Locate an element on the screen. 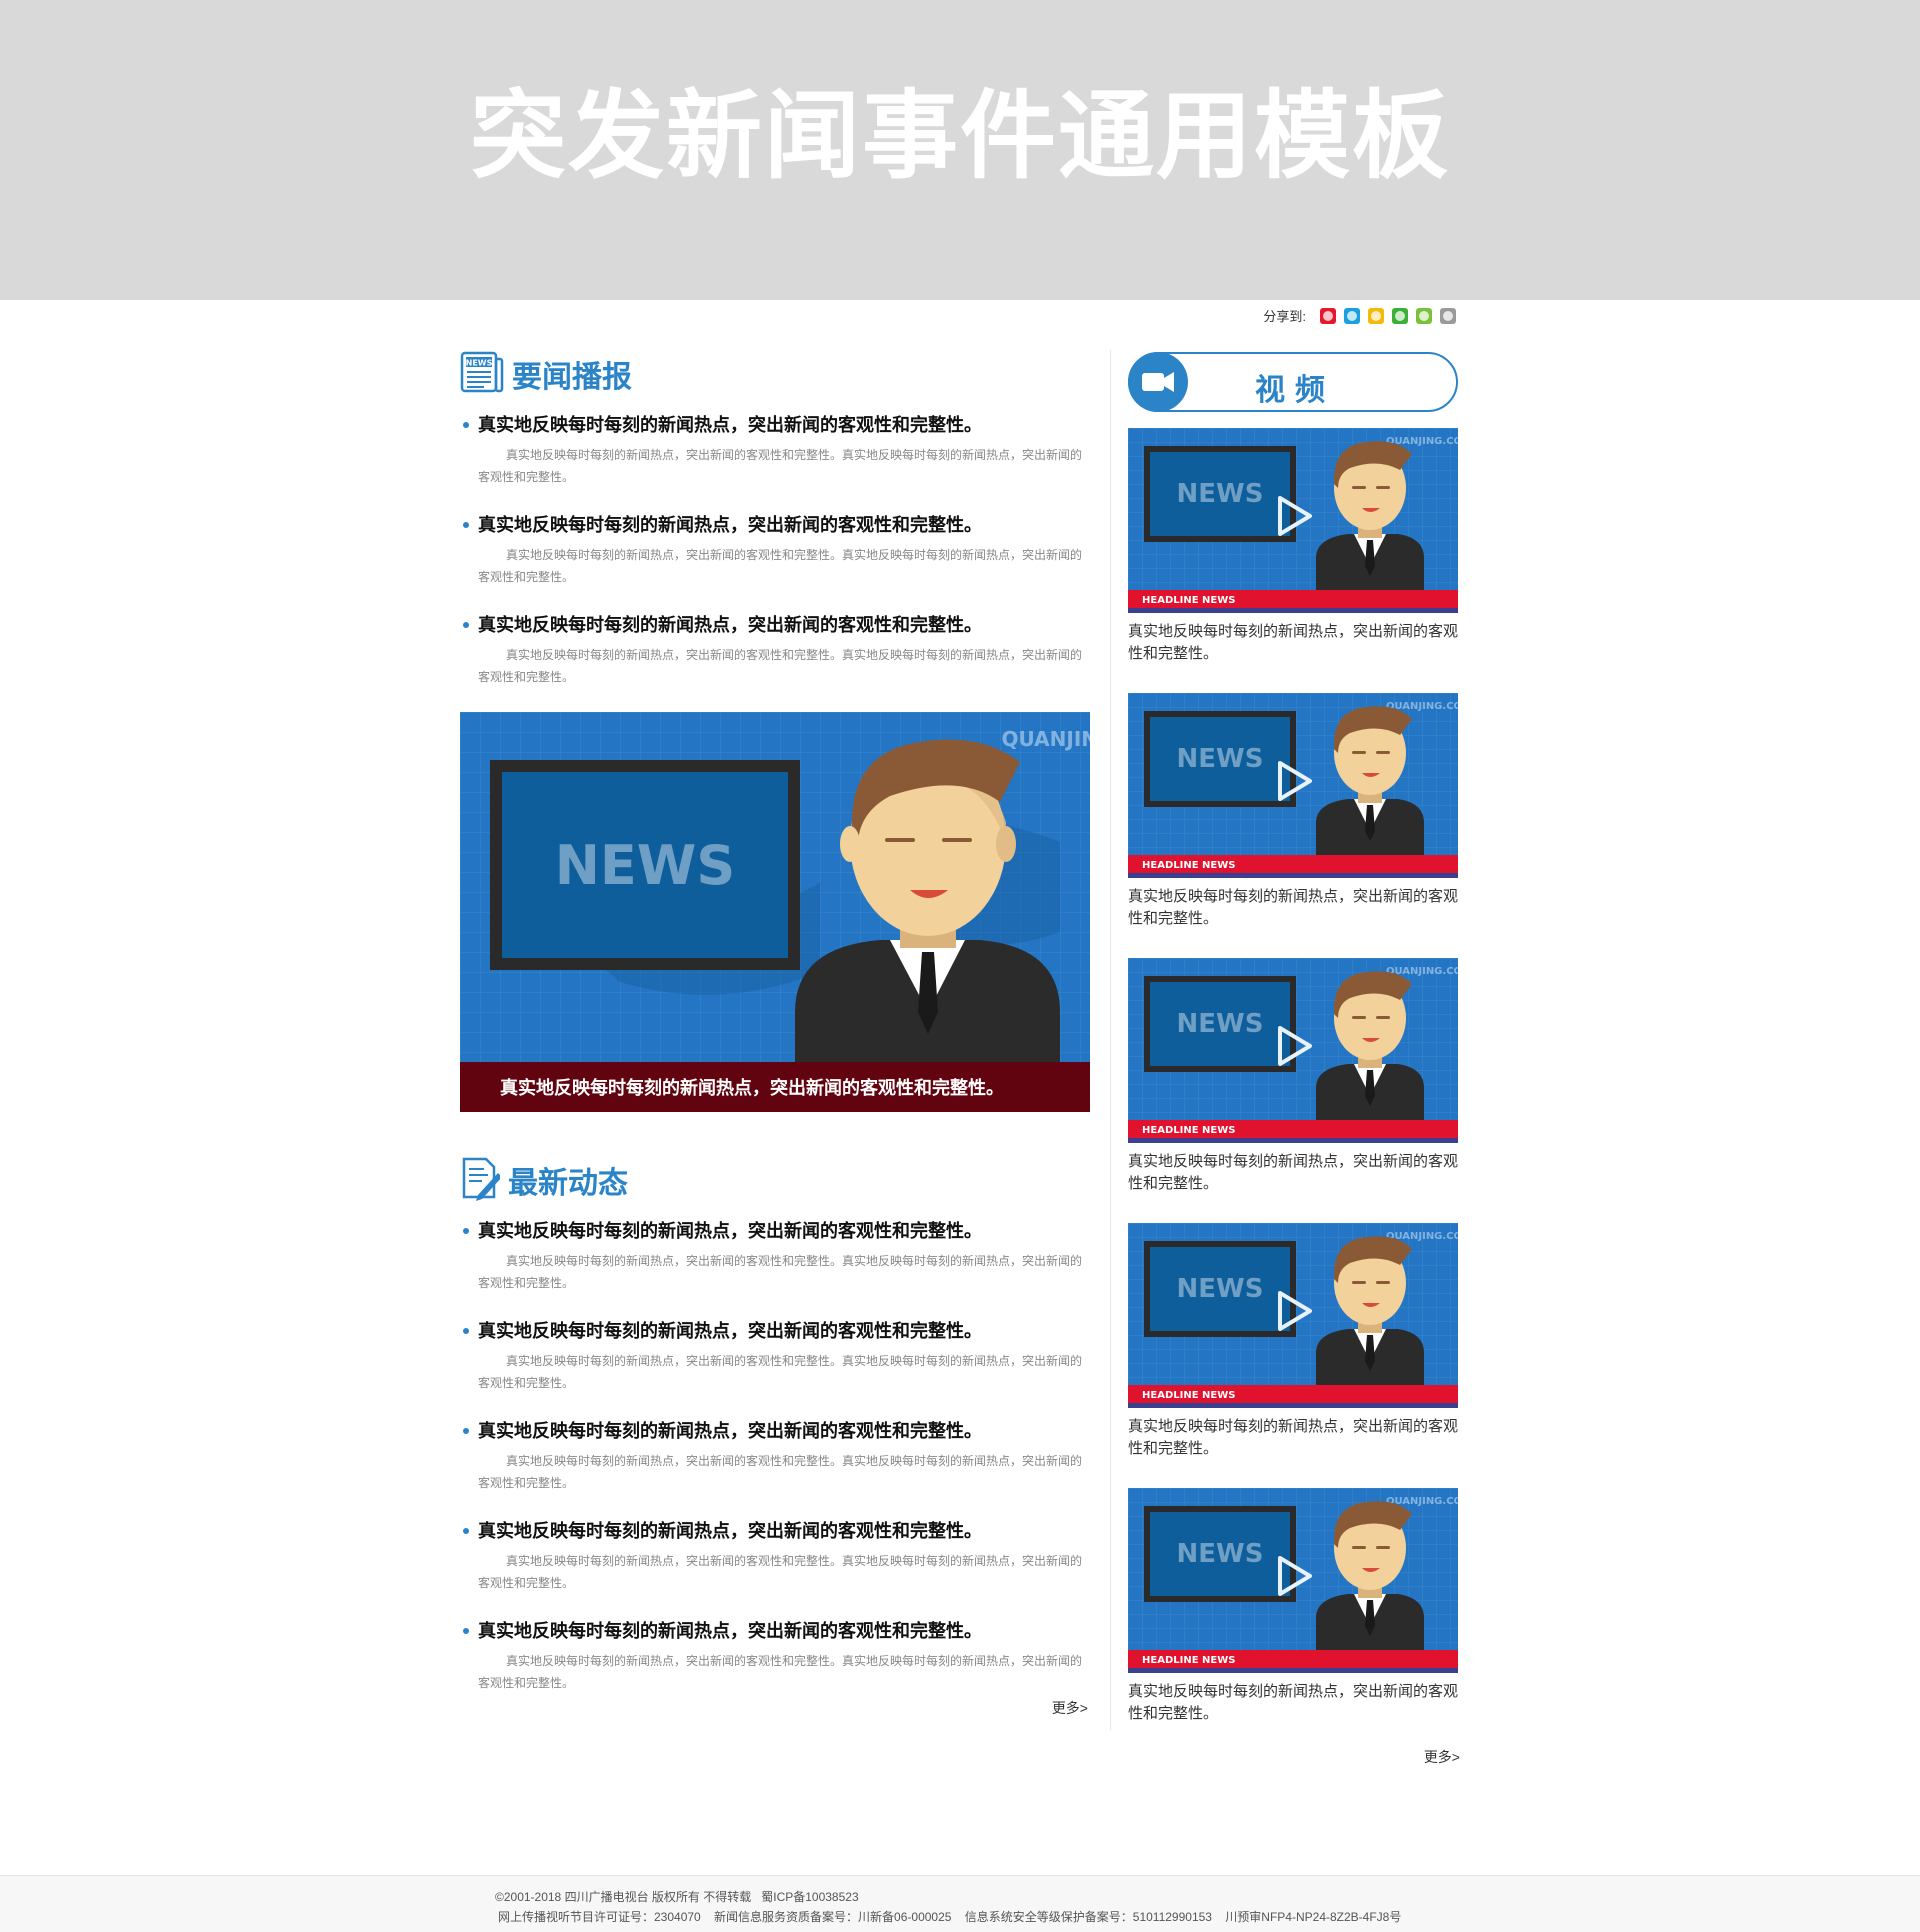 Image resolution: width=1920 pixels, height=1932 pixels. feature-caption: 真实地反映每时每刻的新闻热点，突出新闻的客观性和完整性。 is located at coordinates (775, 1087).